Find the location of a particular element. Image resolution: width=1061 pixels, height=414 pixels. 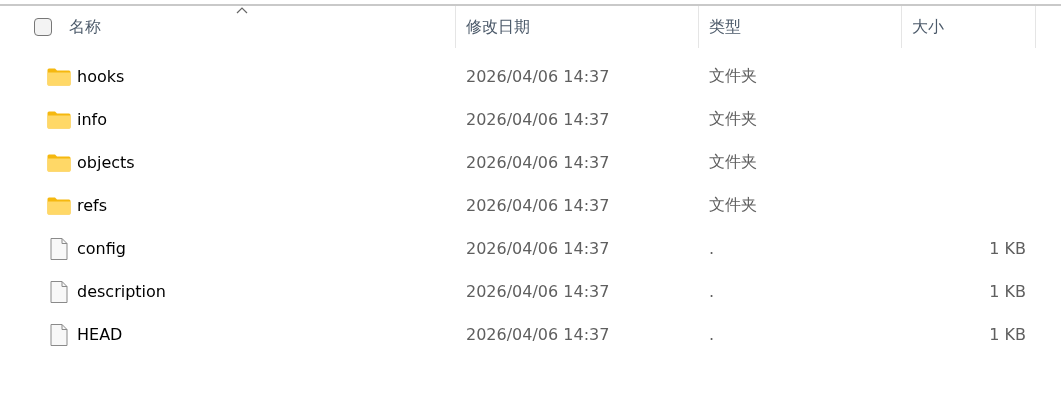

file-name: config is located at coordinates (101, 248).